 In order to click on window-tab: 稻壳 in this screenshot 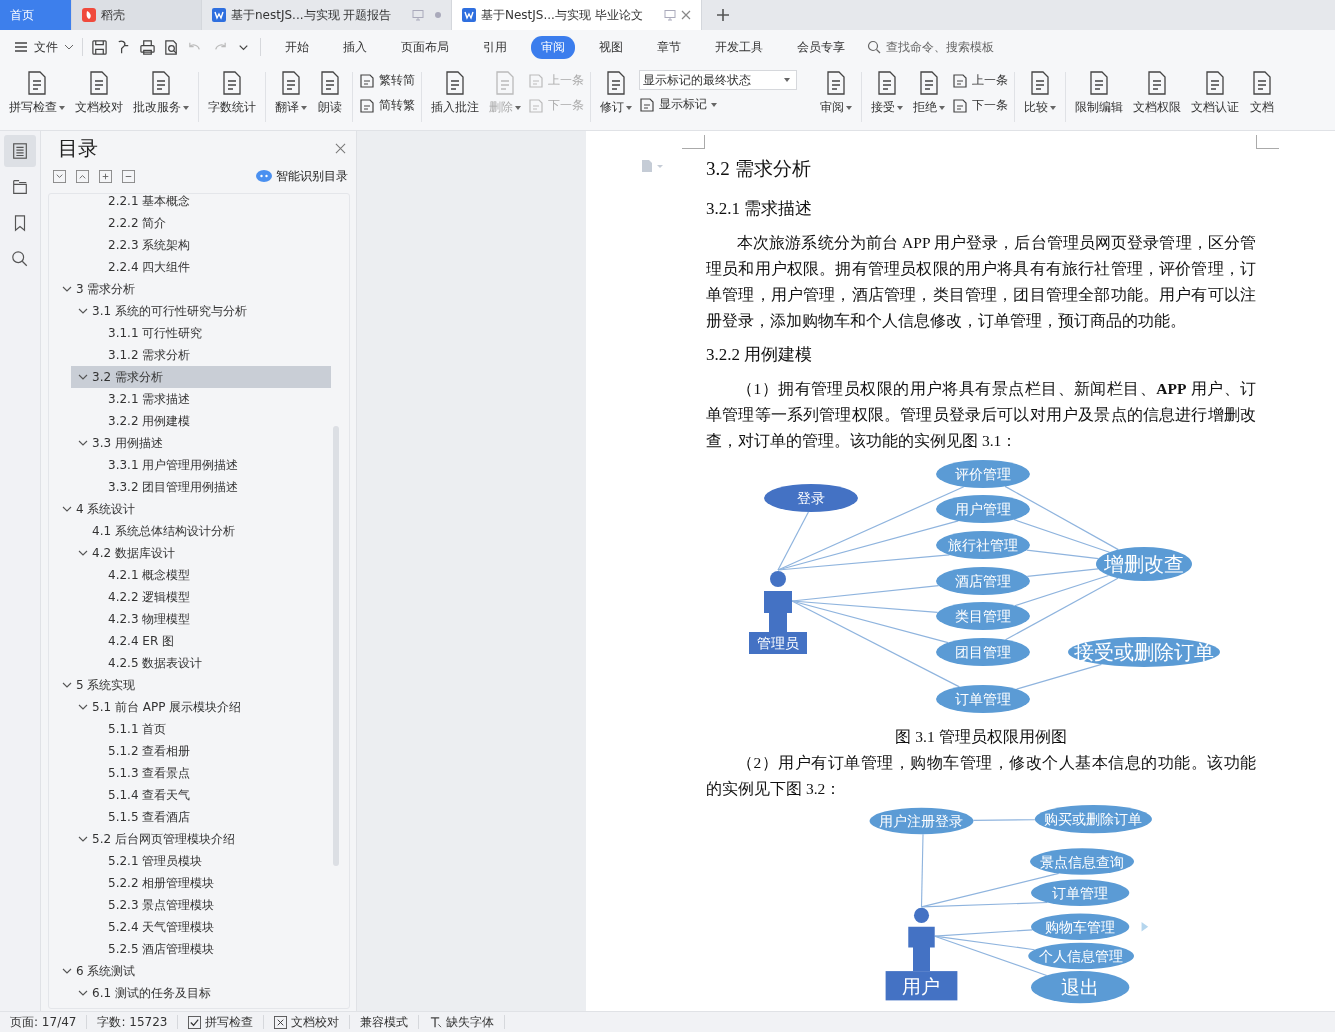, I will do `click(137, 15)`.